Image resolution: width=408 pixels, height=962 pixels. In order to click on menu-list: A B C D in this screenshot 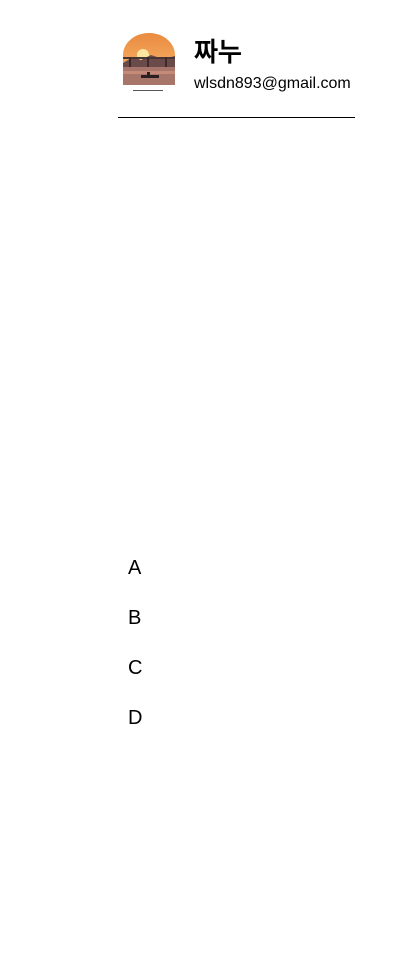, I will do `click(135, 655)`.